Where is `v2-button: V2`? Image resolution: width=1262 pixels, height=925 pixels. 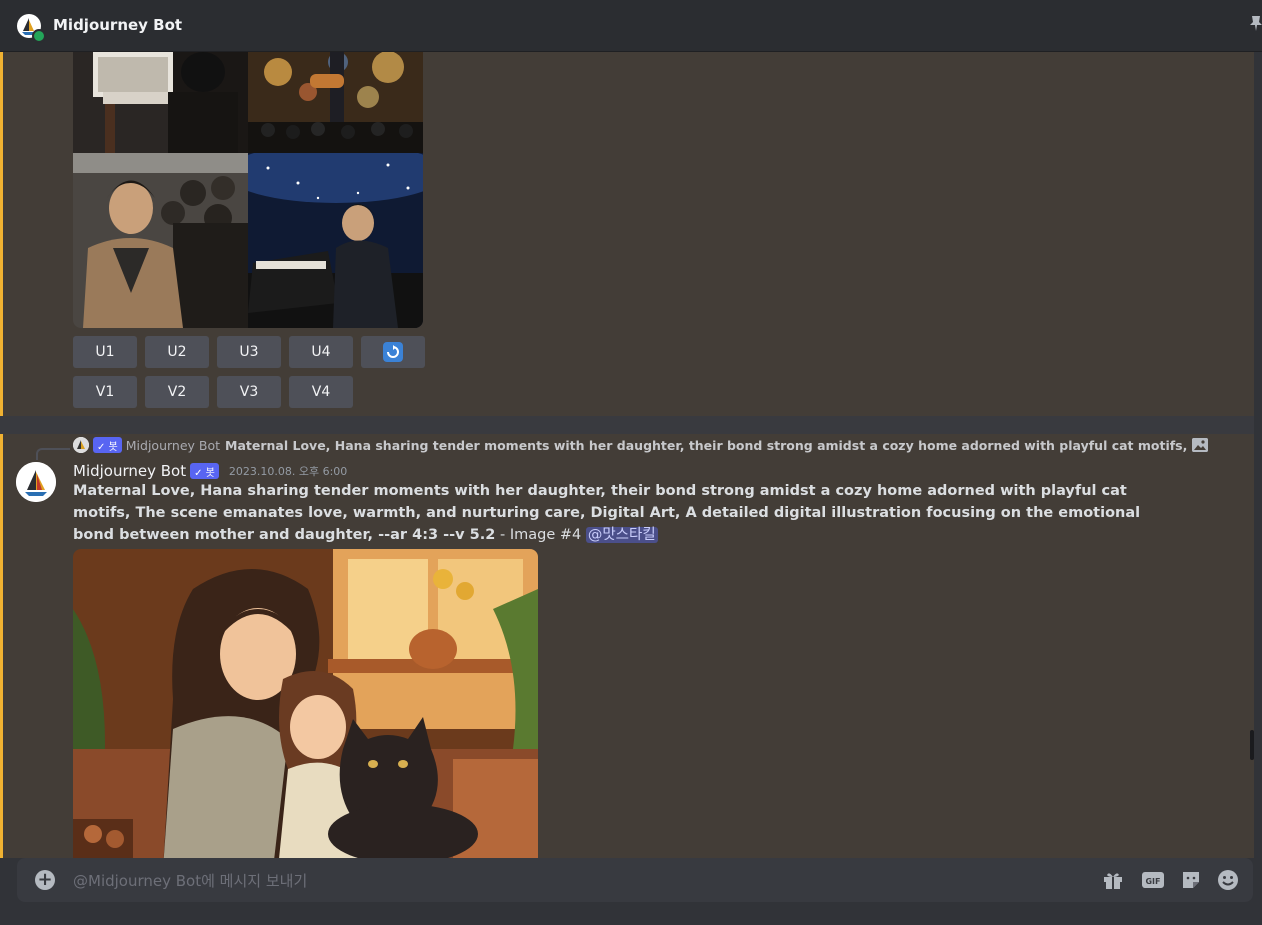
v2-button: V2 is located at coordinates (177, 392).